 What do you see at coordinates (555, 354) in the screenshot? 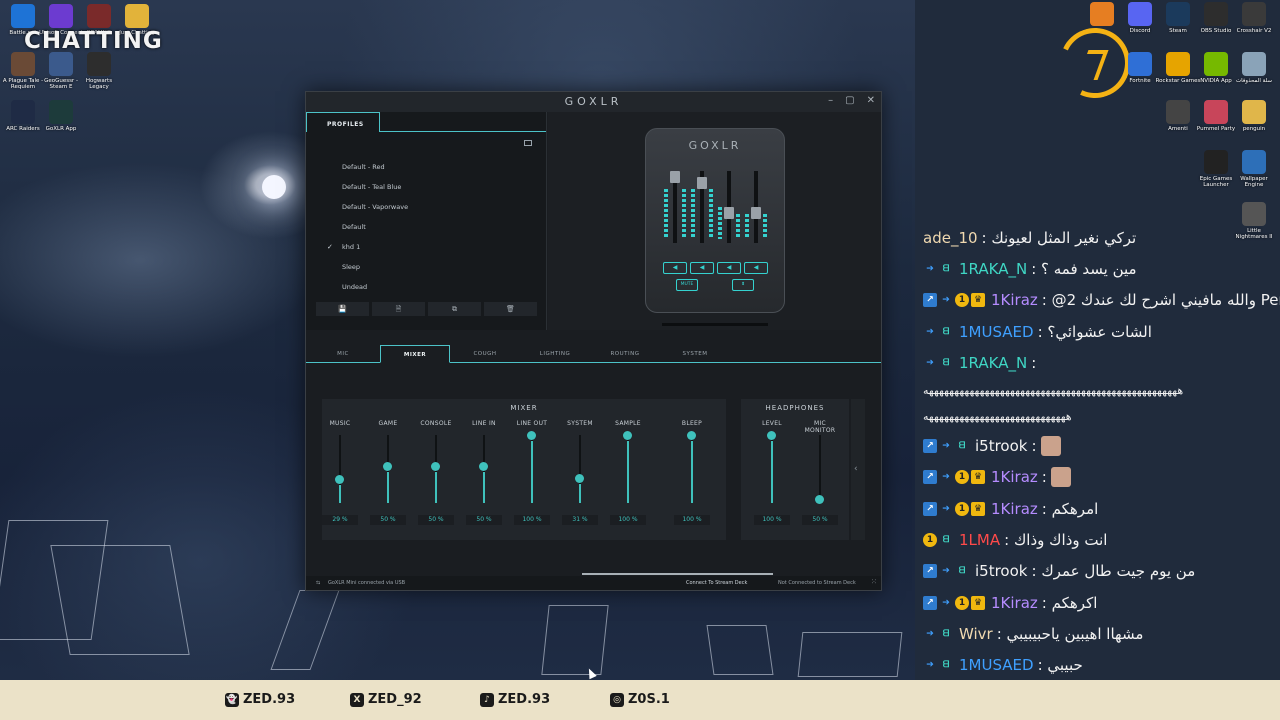
I see `tab-lighting: LIGHTING` at bounding box center [555, 354].